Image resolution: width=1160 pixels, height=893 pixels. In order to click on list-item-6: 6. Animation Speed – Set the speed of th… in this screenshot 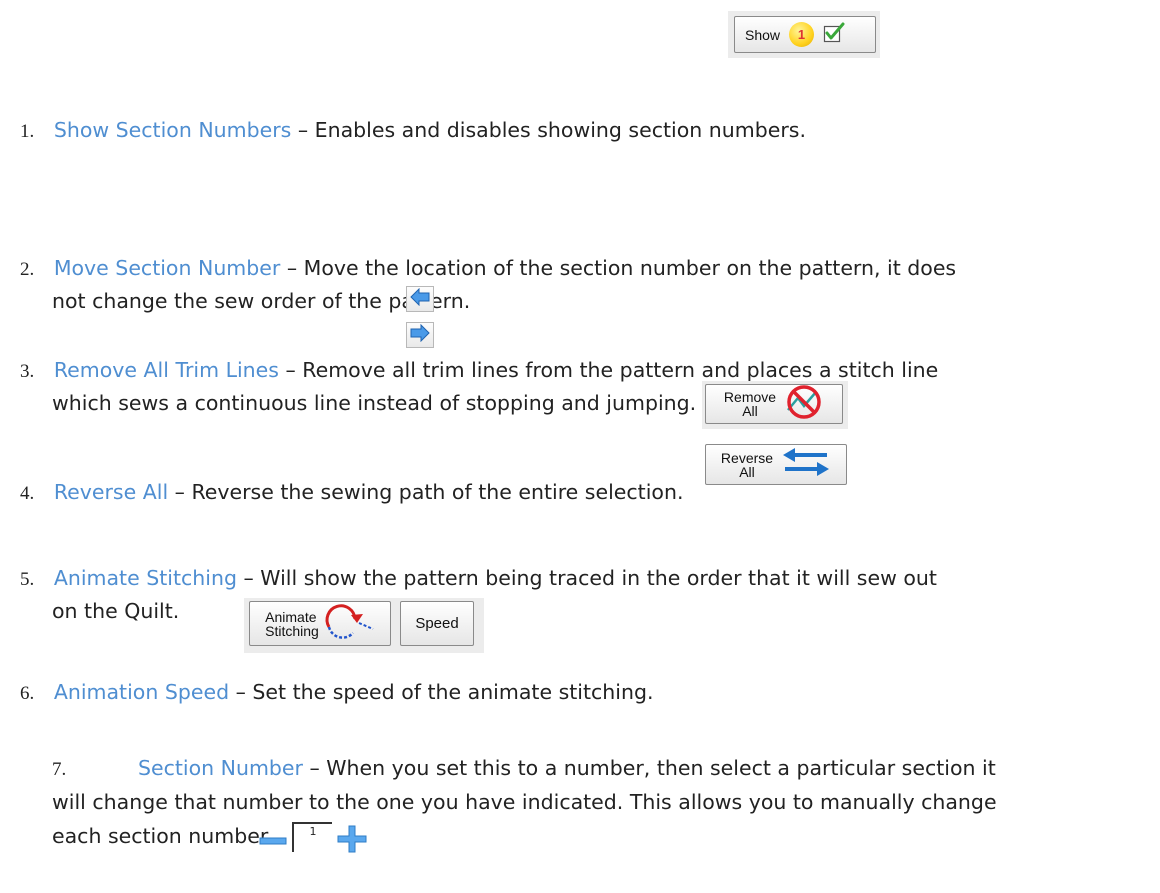, I will do `click(337, 693)`.